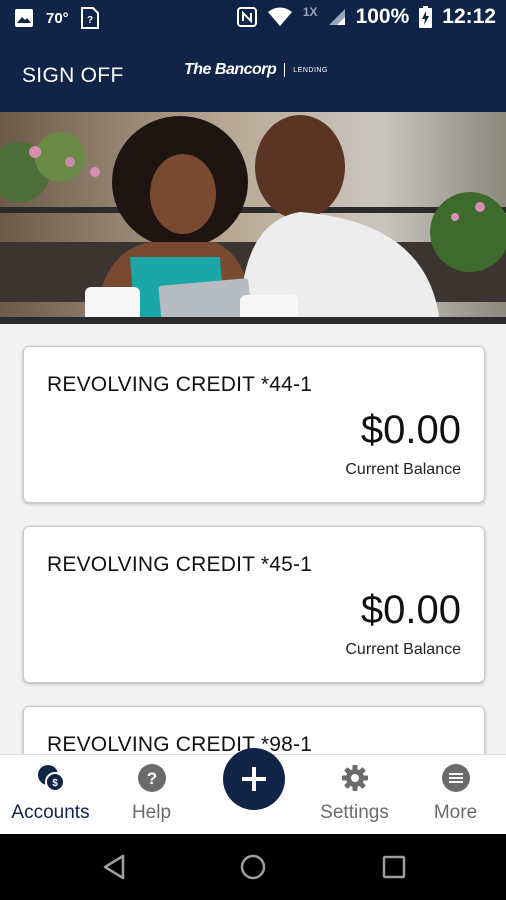 This screenshot has height=900, width=506. Describe the element at coordinates (230, 69) in the screenshot. I see `logo-text: The Bancorp` at that location.